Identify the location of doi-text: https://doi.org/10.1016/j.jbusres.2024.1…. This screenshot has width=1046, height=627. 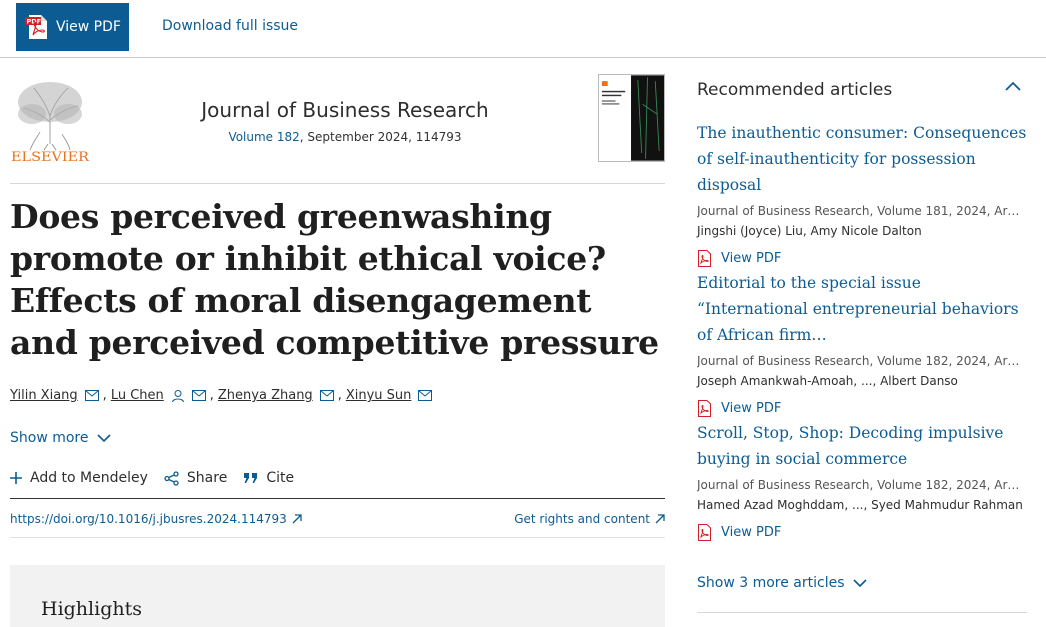
(148, 519).